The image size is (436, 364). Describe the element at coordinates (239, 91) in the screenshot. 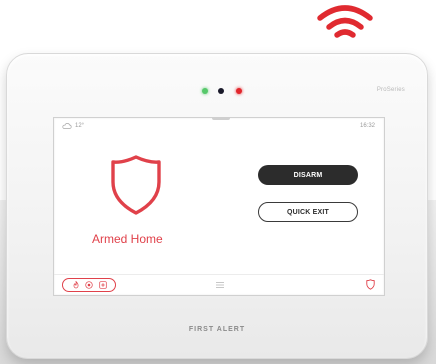

I see `status-led-red` at that location.